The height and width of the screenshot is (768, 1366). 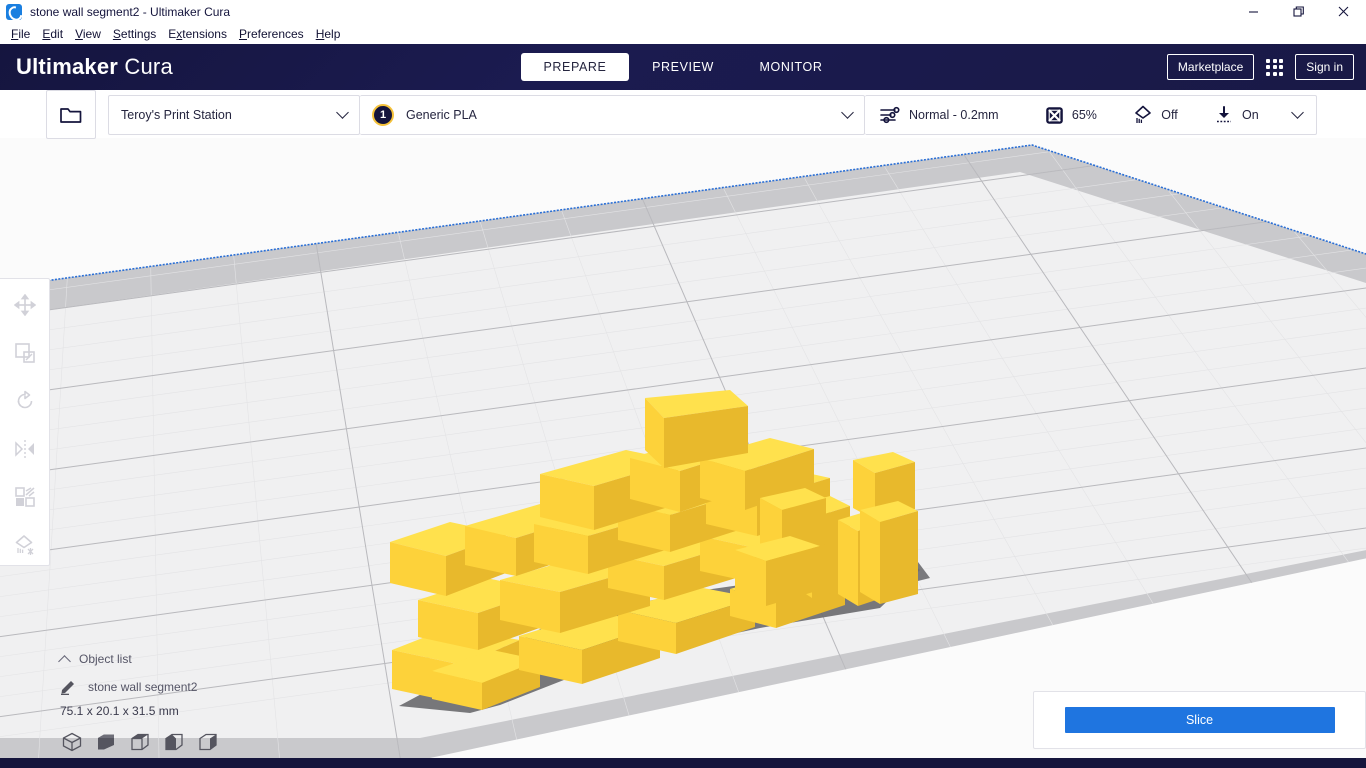 I want to click on open-file-button, so click(x=71, y=114).